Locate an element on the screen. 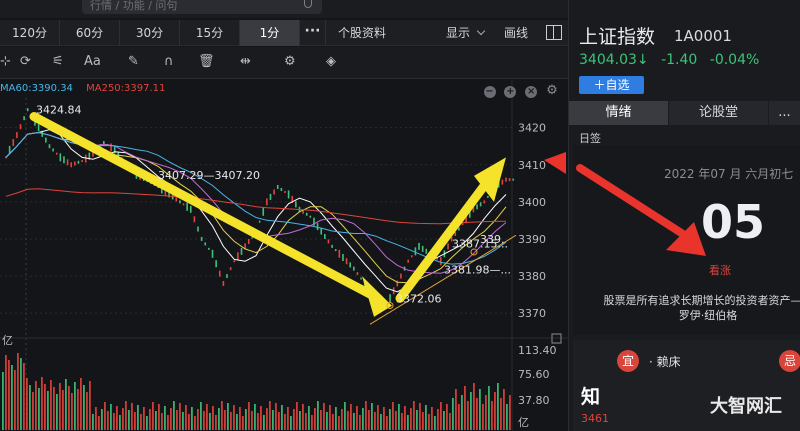 The height and width of the screenshot is (431, 800). add-favorite-button: ＋自选 is located at coordinates (611, 85).